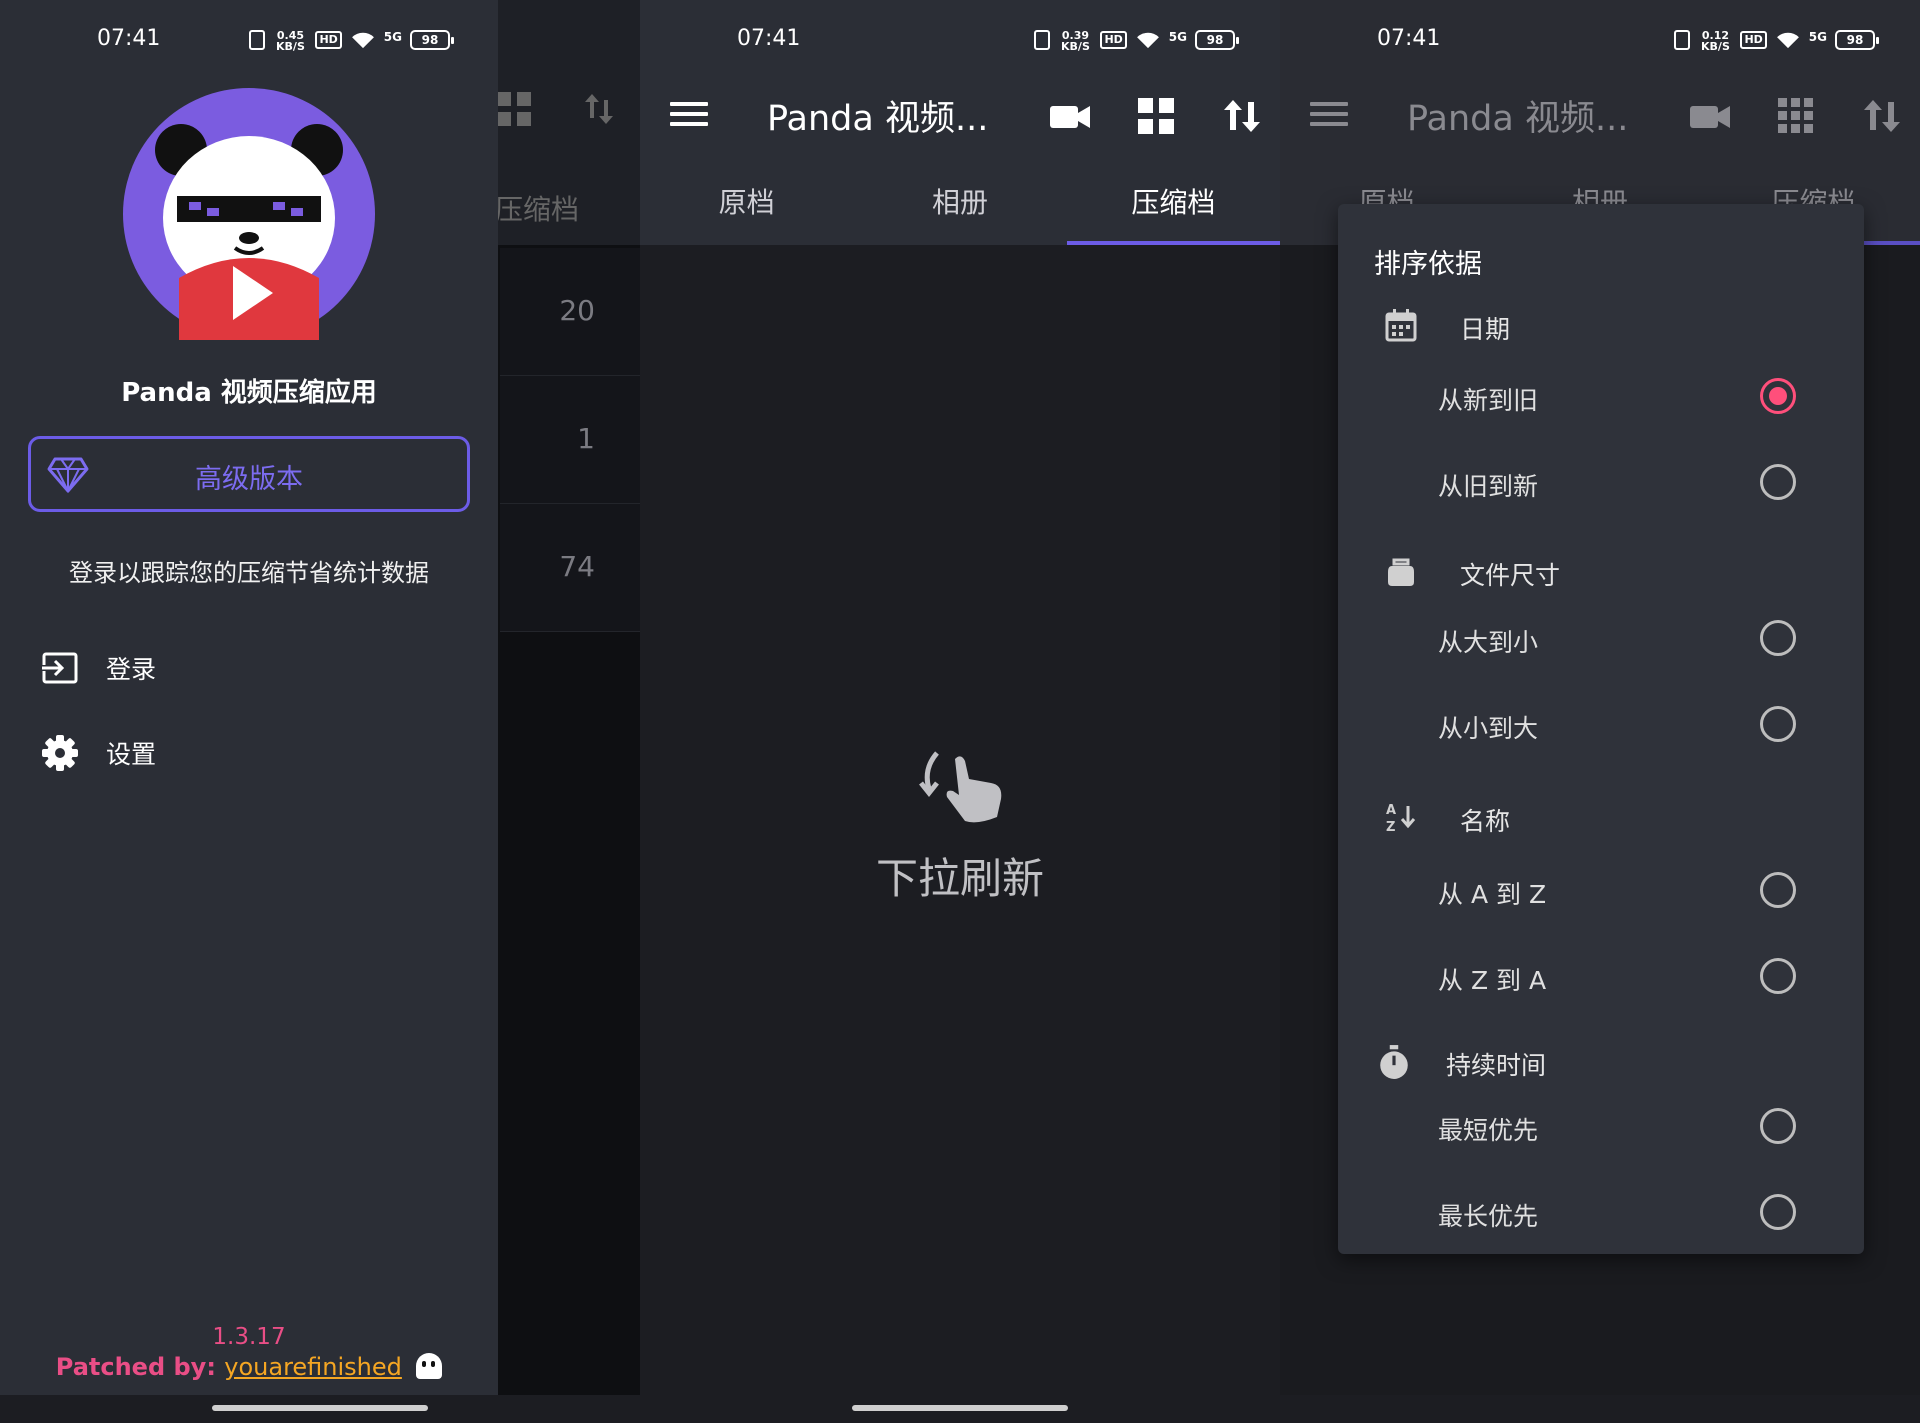 The height and width of the screenshot is (1423, 1920). I want to click on sort-group-size: 文件尺寸, so click(1601, 571).